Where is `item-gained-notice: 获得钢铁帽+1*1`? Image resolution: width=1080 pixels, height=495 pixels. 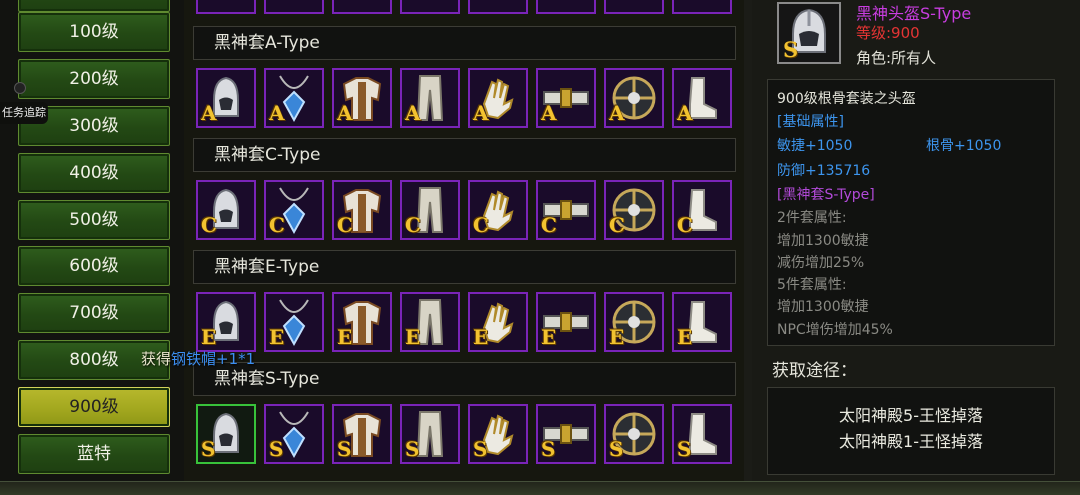 item-gained-notice: 获得钢铁帽+1*1 is located at coordinates (198, 358).